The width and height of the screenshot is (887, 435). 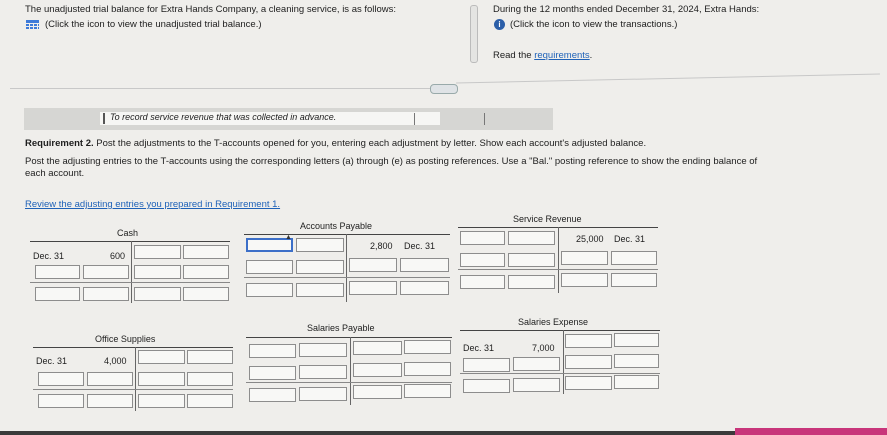 I want to click on ap-bal-ref-debit, so click(x=269, y=290).